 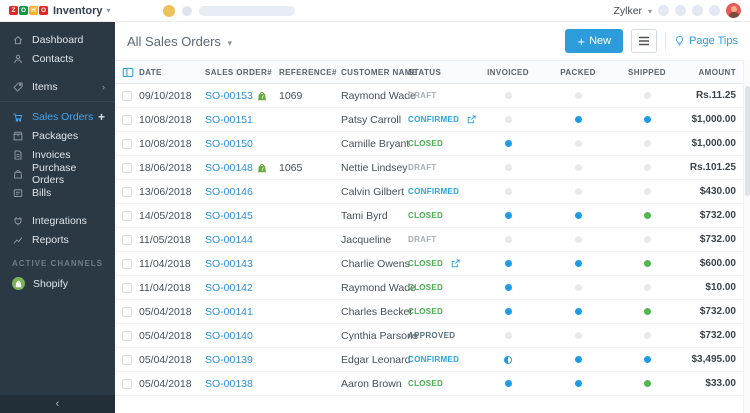 I want to click on page-title-dropdown: All Sales Orders ▾, so click(x=179, y=41).